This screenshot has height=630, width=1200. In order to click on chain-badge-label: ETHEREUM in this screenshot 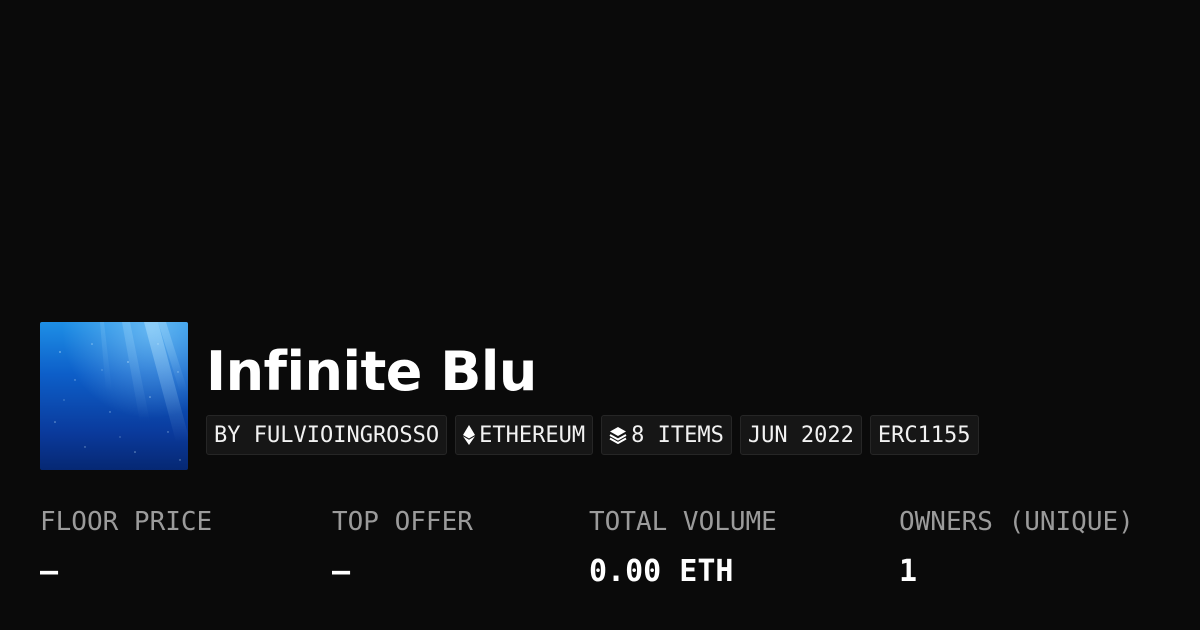, I will do `click(532, 435)`.